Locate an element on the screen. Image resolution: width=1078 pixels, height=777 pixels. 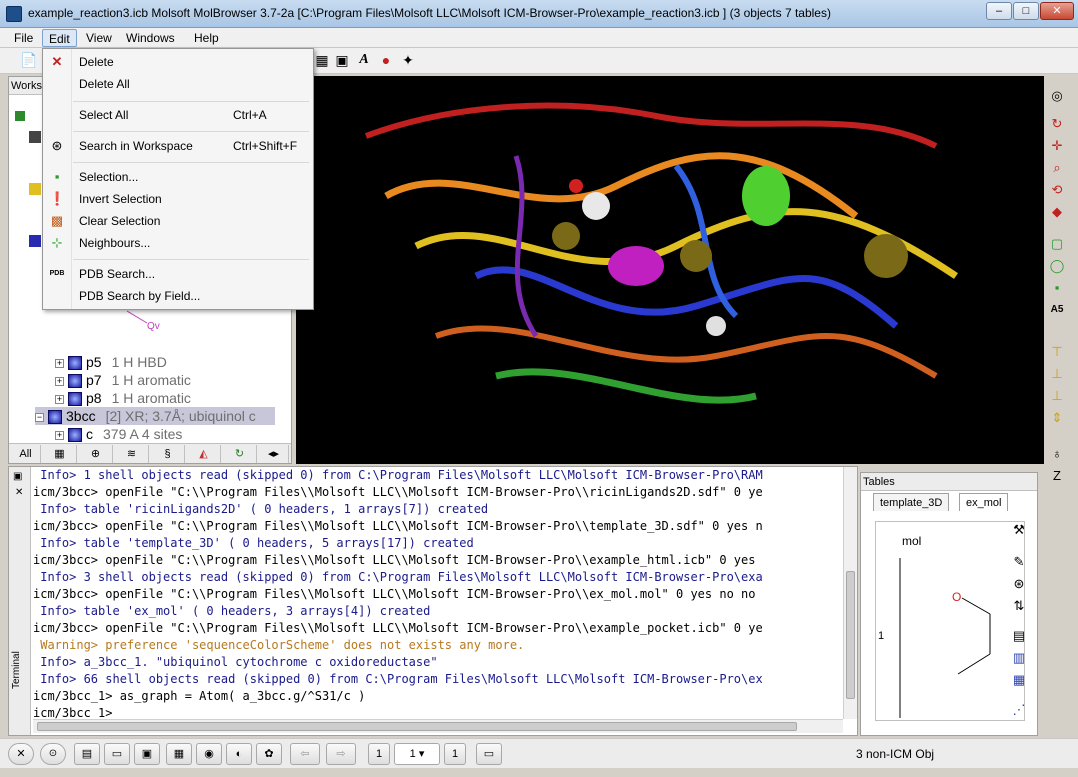
ribbon-helix-green is located at coordinates (626, 386).